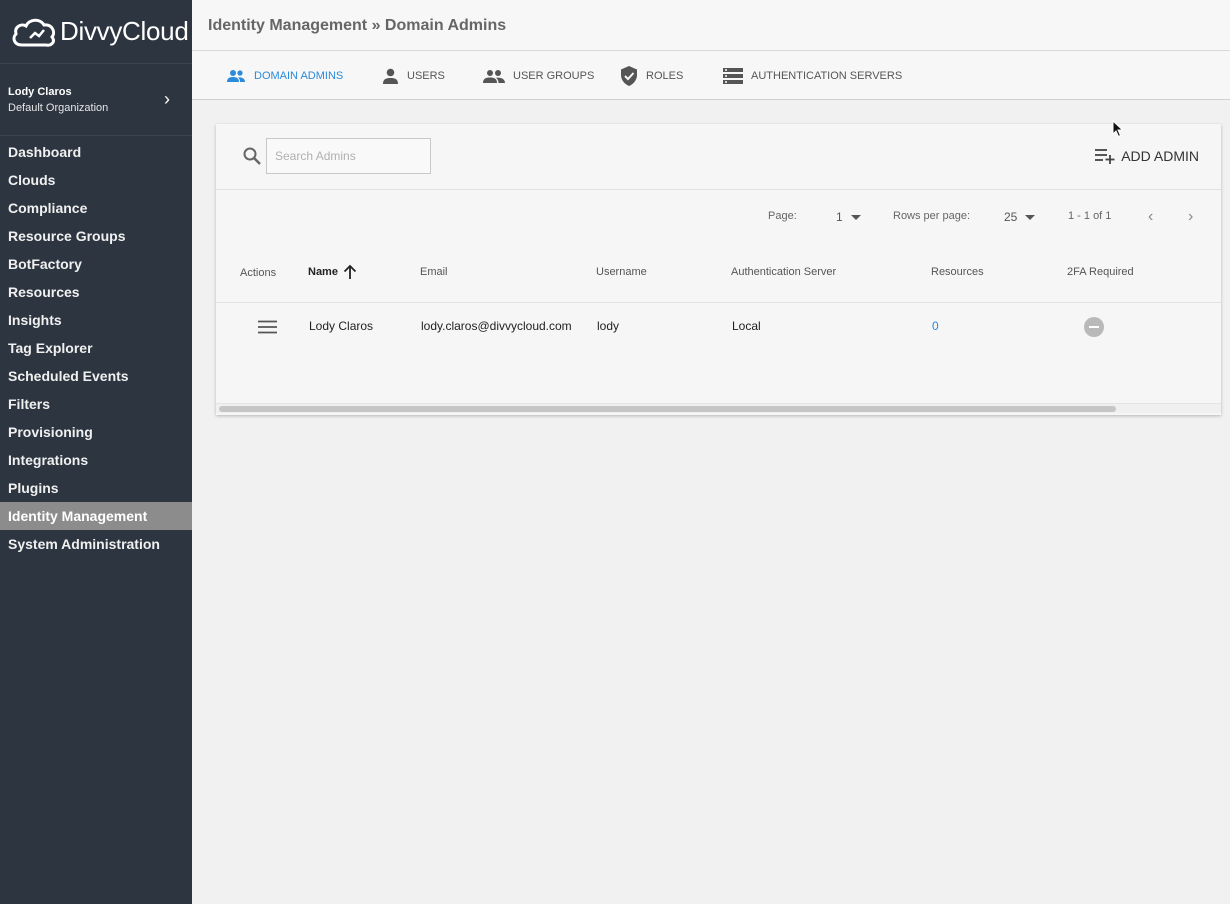 The height and width of the screenshot is (904, 1230). What do you see at coordinates (848, 217) in the screenshot?
I see `page-select: 1` at bounding box center [848, 217].